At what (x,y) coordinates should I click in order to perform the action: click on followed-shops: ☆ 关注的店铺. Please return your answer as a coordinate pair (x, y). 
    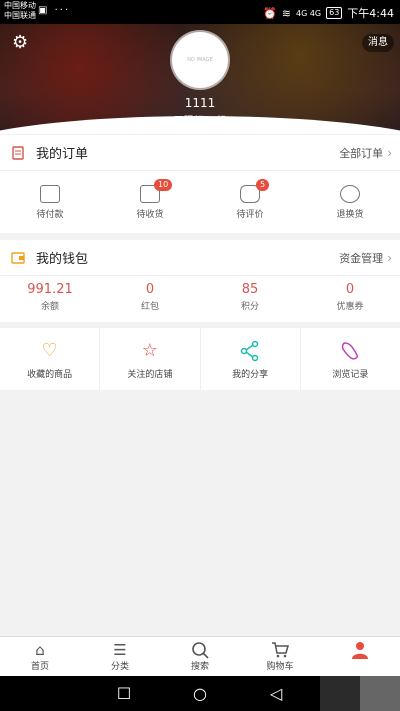
    Looking at the image, I should click on (150, 359).